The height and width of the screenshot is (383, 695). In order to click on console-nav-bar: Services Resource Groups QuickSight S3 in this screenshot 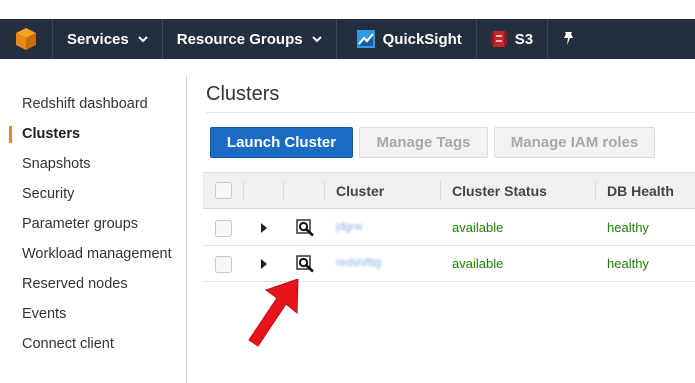, I will do `click(347, 39)`.